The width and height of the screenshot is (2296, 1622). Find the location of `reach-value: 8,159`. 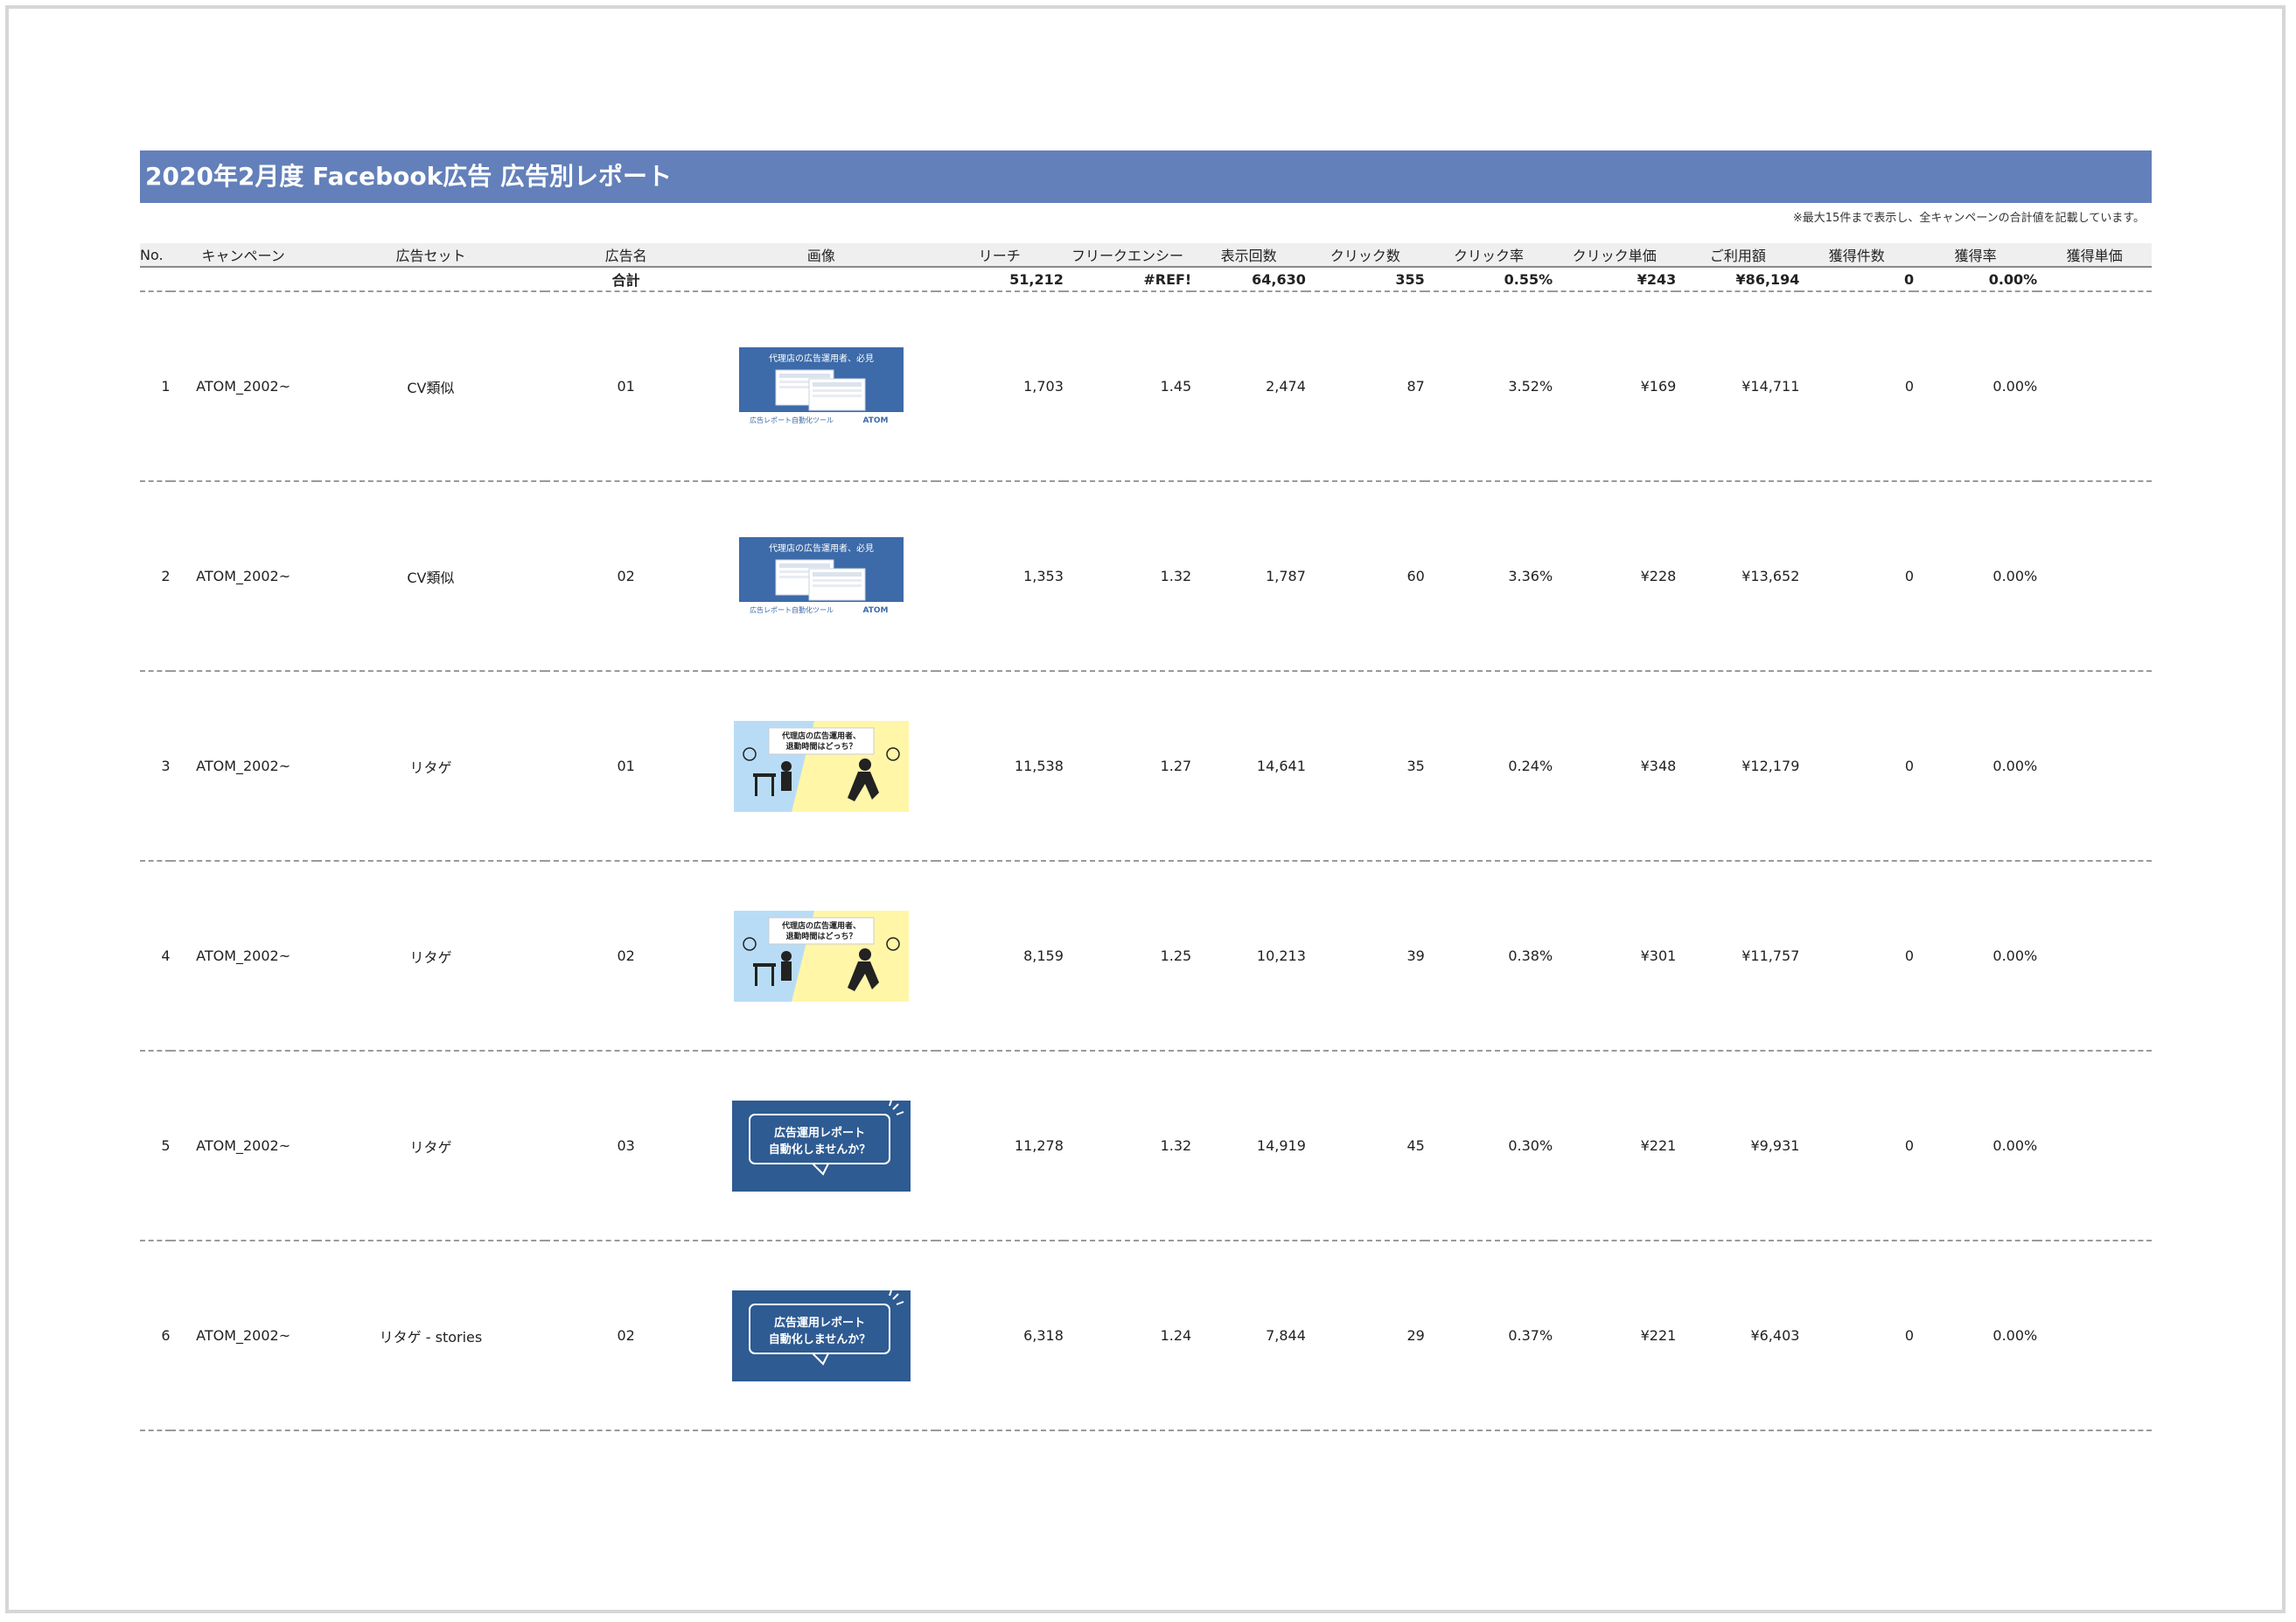

reach-value: 8,159 is located at coordinates (1000, 956).